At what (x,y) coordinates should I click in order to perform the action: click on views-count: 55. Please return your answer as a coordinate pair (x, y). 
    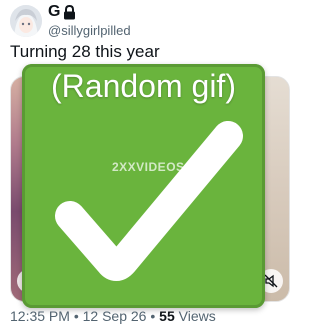
    Looking at the image, I should click on (167, 316).